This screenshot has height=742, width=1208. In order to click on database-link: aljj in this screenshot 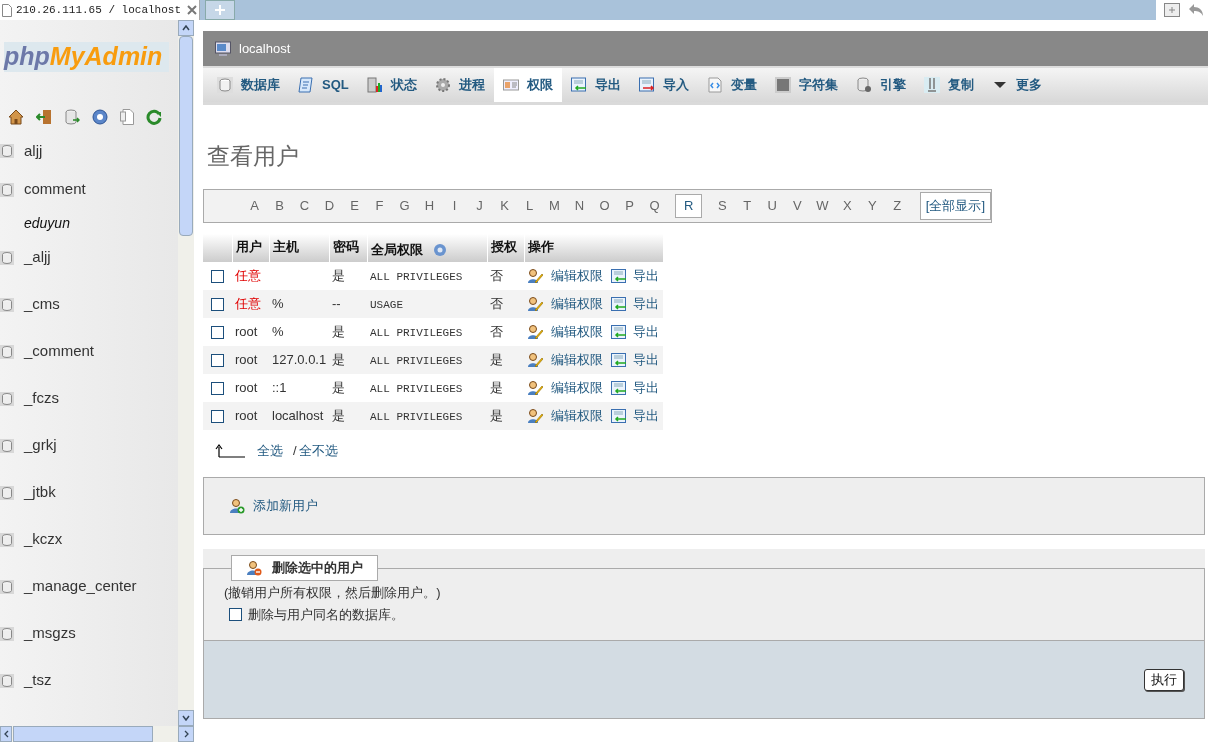, I will do `click(33, 151)`.